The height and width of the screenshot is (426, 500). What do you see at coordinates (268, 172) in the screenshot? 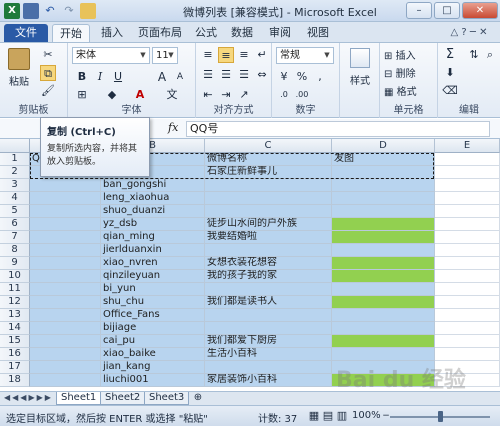
I see `cell-c-row: 石家庄新鲜事儿` at bounding box center [268, 172].